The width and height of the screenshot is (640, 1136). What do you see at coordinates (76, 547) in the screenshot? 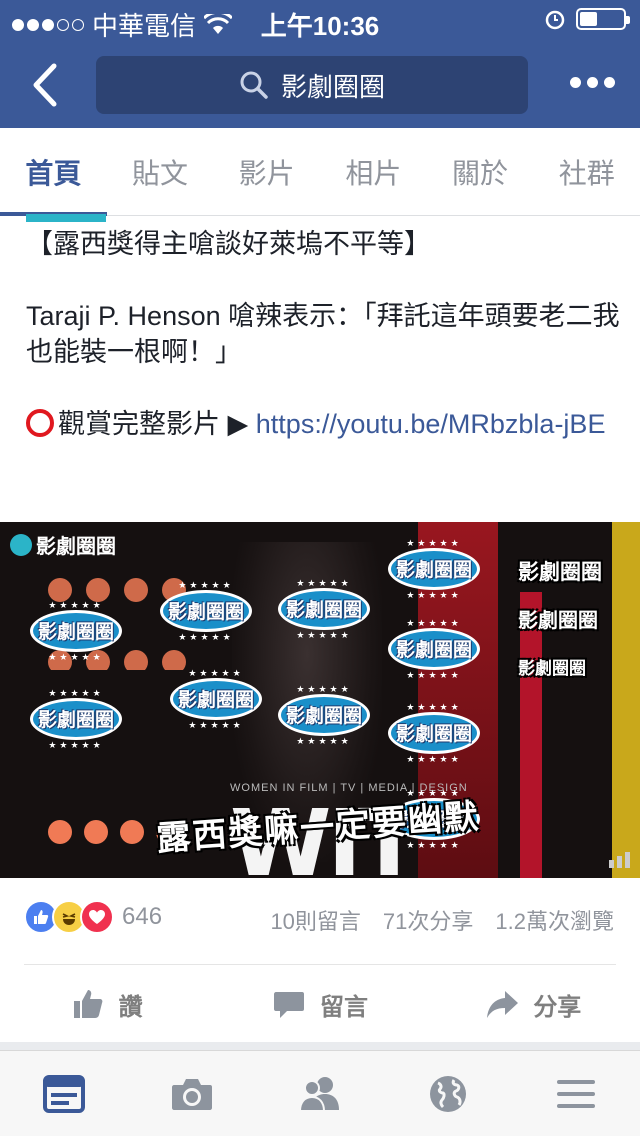
I see `channel-logo-text: 影劇圈圈` at bounding box center [76, 547].